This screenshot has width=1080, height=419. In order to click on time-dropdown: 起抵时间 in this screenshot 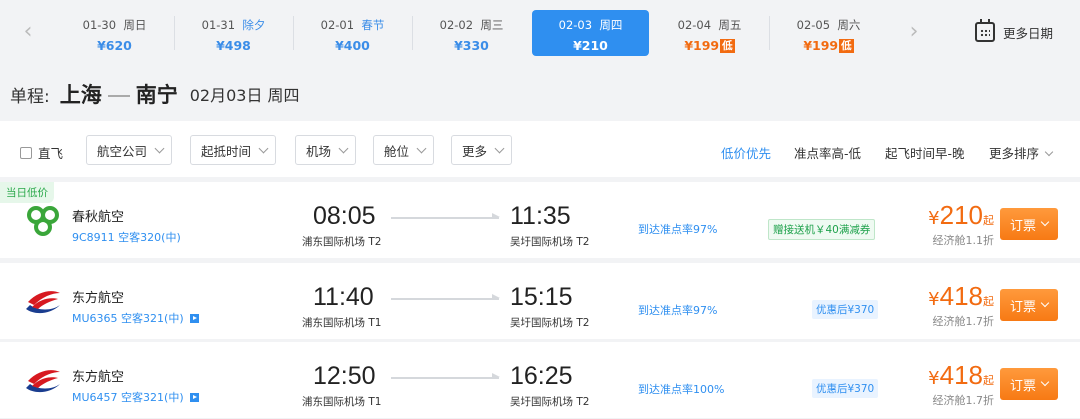, I will do `click(233, 150)`.